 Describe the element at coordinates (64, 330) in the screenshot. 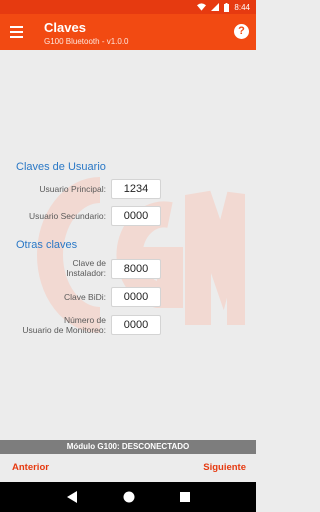

I see `monitoring-user-label-line2: Usuario de Monitoreo:` at that location.